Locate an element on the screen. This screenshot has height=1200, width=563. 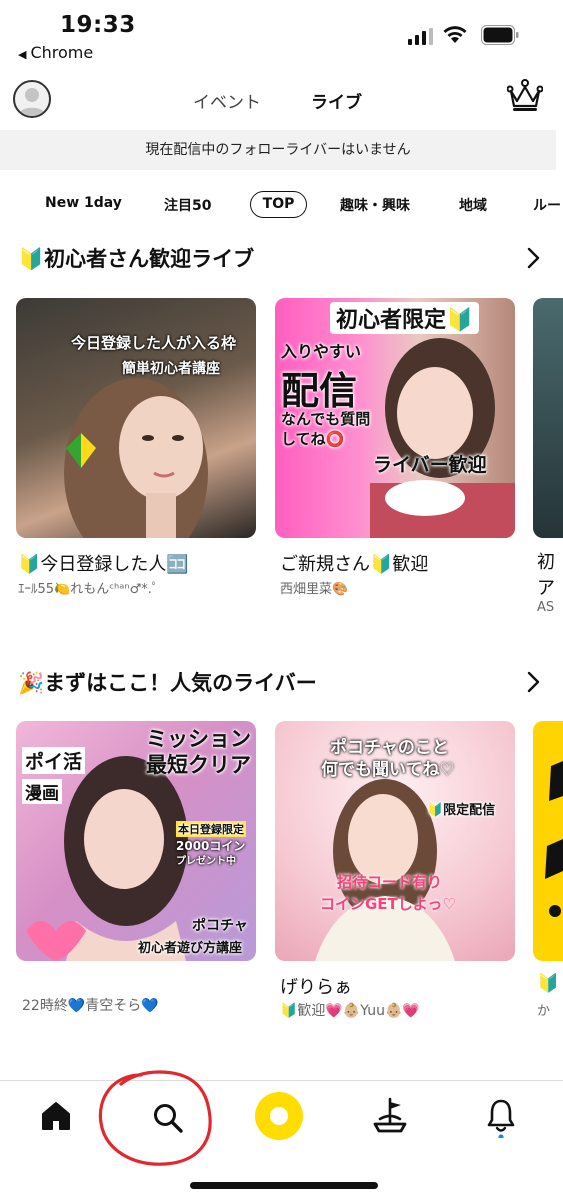
back-triangle-icon: ◀ is located at coordinates (22, 54).